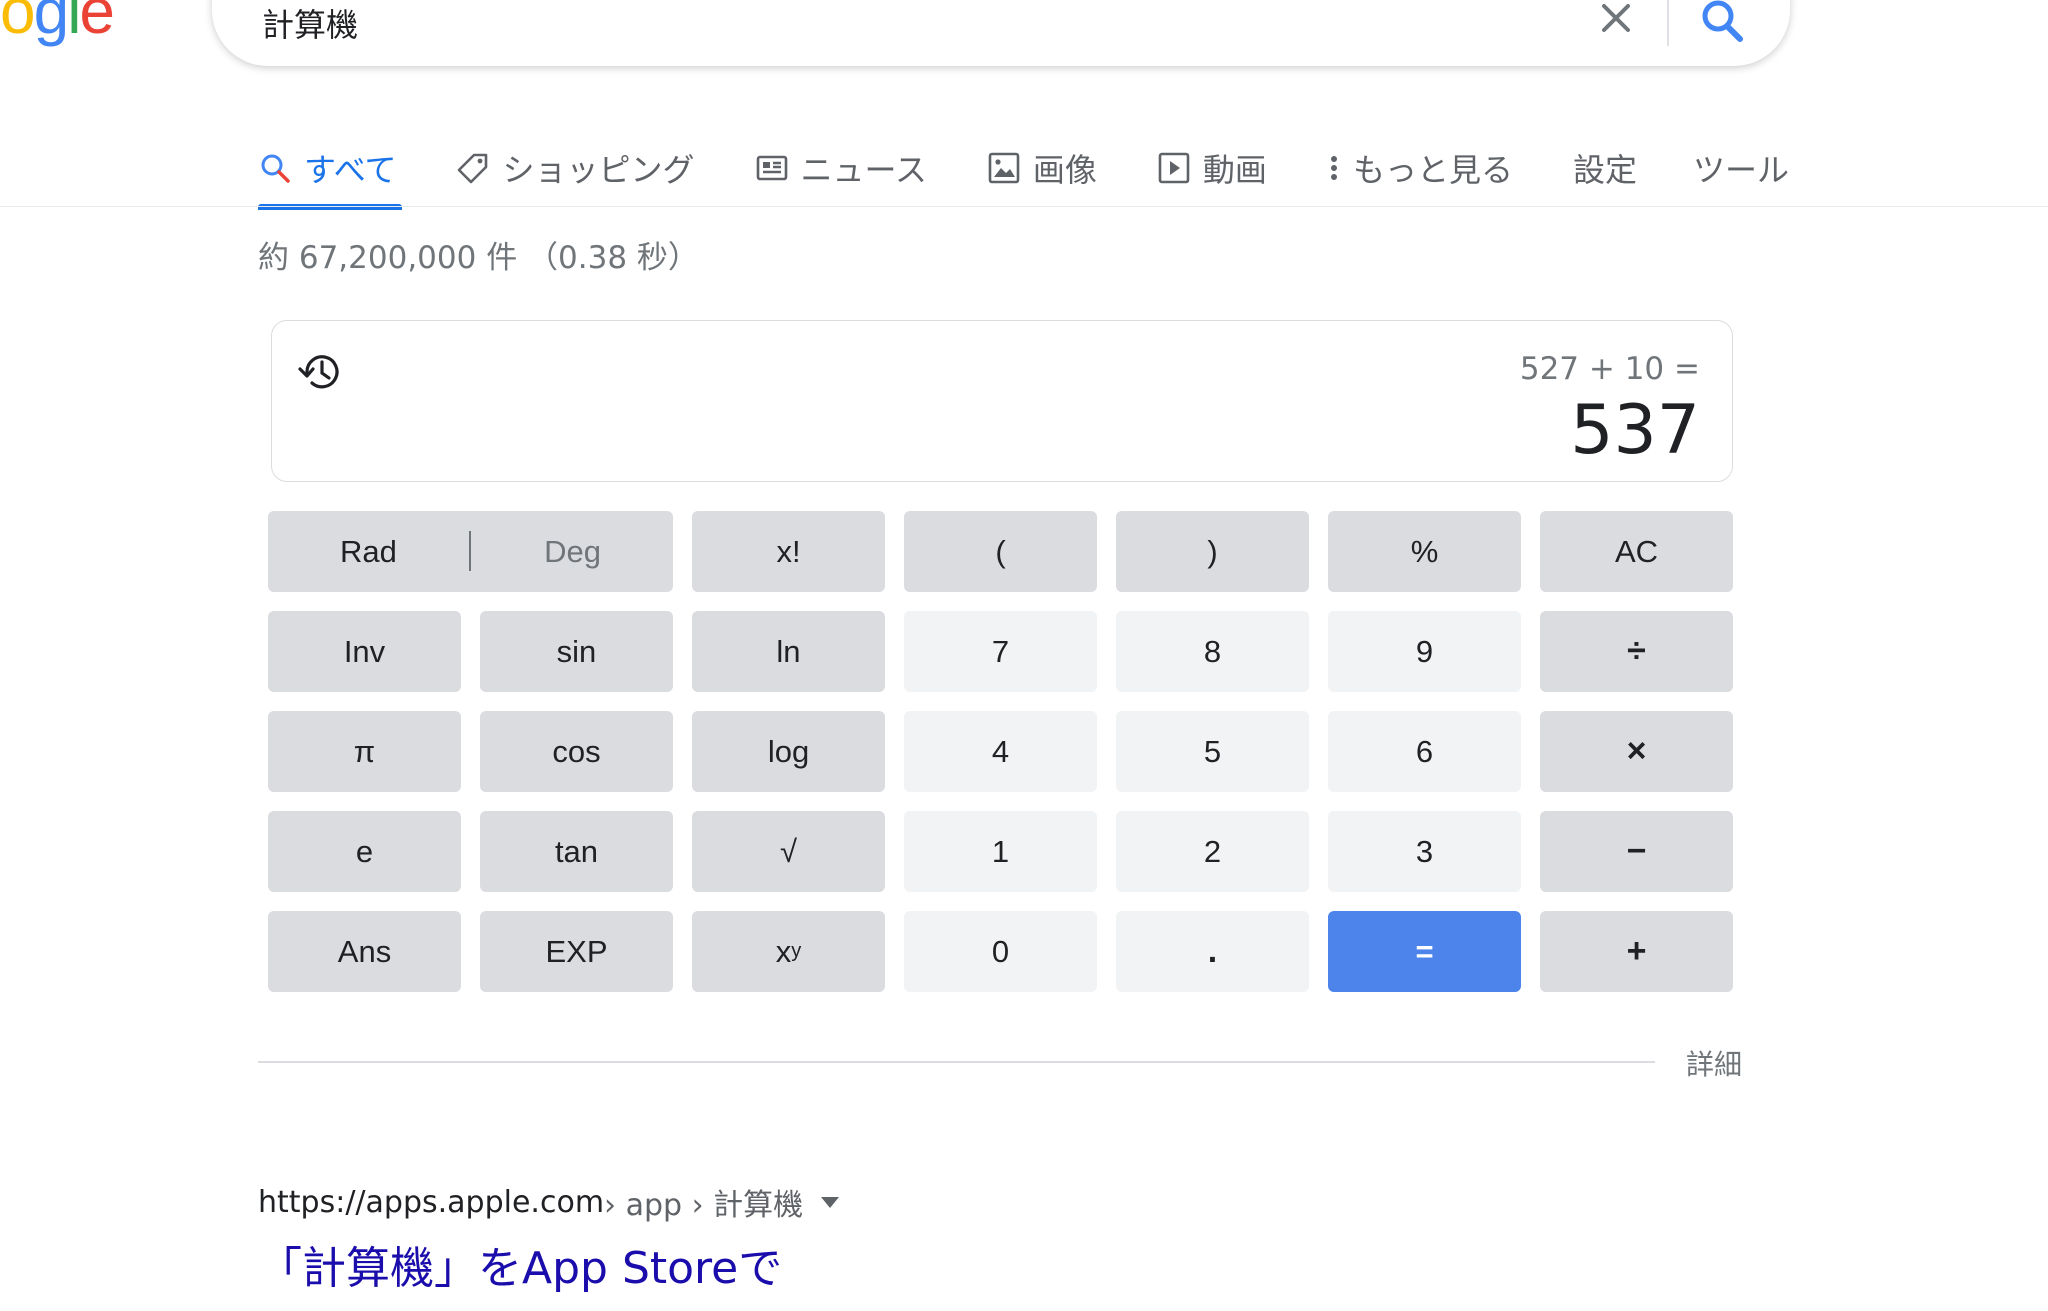 The height and width of the screenshot is (1311, 2048). I want to click on plus-key: +, so click(1636, 951).